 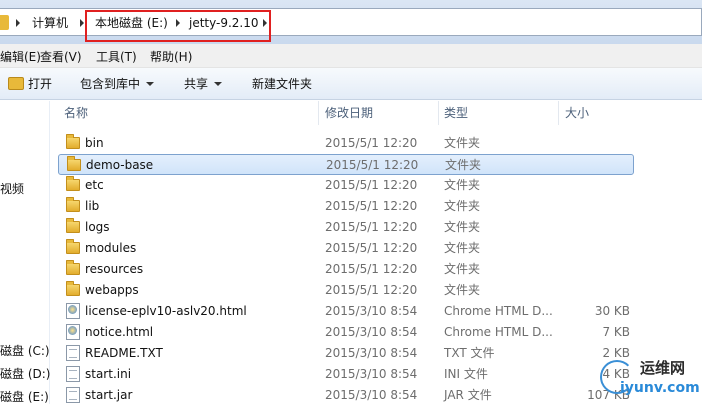 I want to click on file-row: bin 2015/5/1 12:20 文件夹, so click(x=346, y=143).